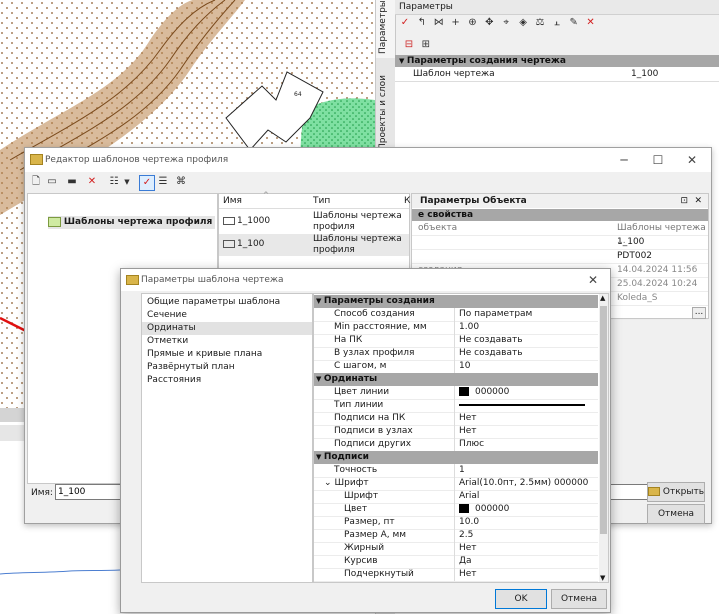  What do you see at coordinates (602, 298) in the screenshot?
I see `scroll-up-icon: ▲` at bounding box center [602, 298].